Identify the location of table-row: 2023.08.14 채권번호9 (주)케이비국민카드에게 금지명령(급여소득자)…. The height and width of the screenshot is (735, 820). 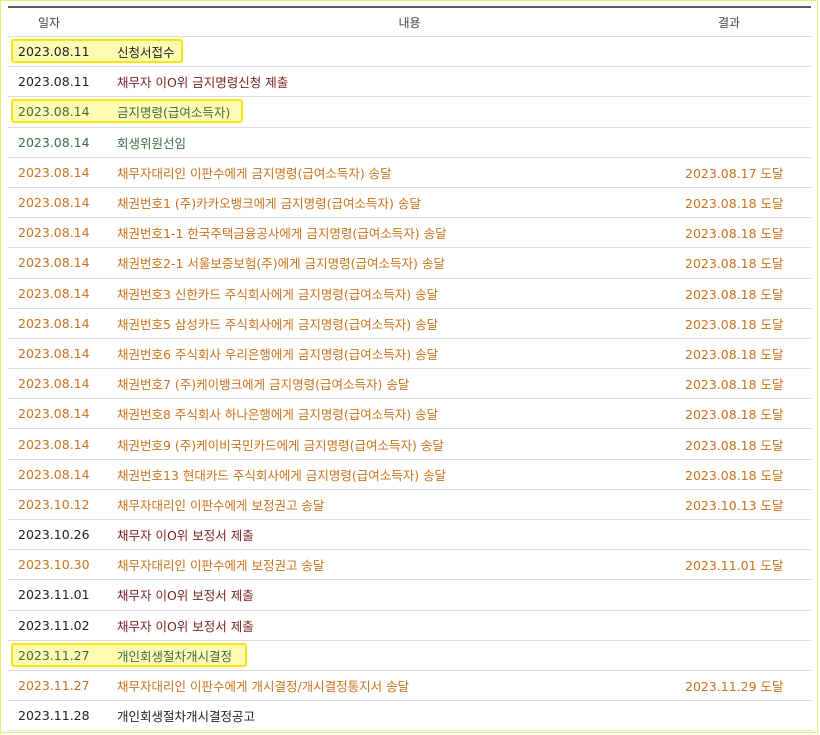
(409, 444).